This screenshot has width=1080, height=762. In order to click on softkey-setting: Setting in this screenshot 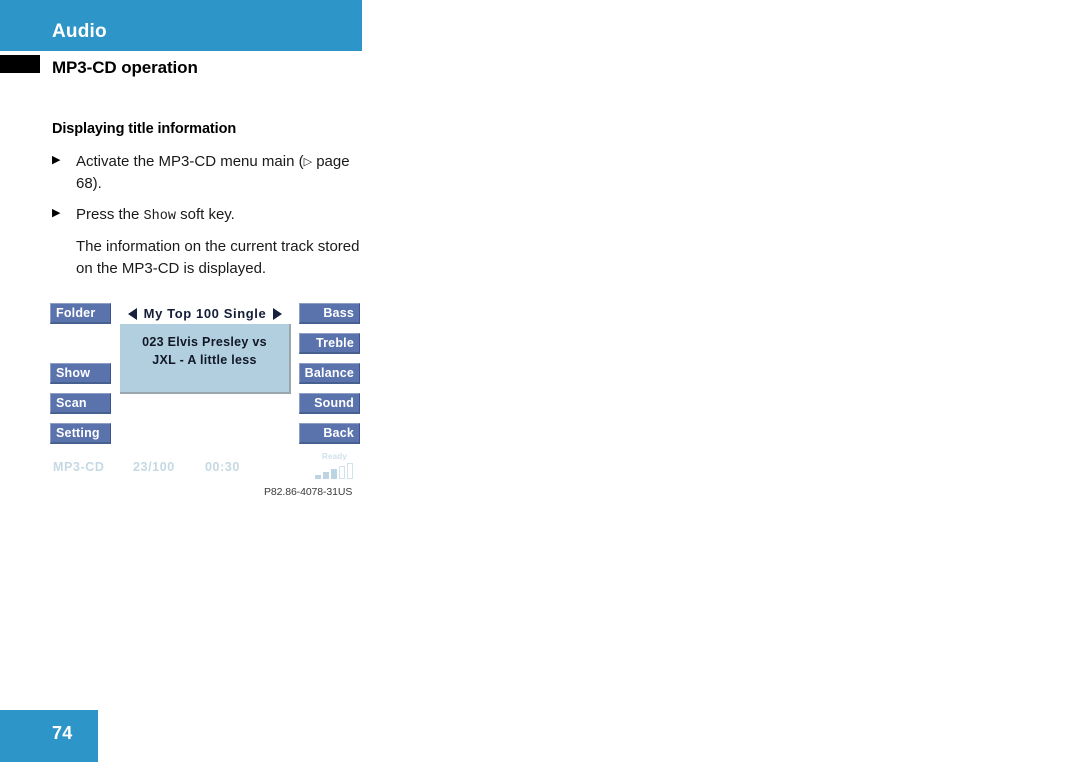, I will do `click(80, 433)`.